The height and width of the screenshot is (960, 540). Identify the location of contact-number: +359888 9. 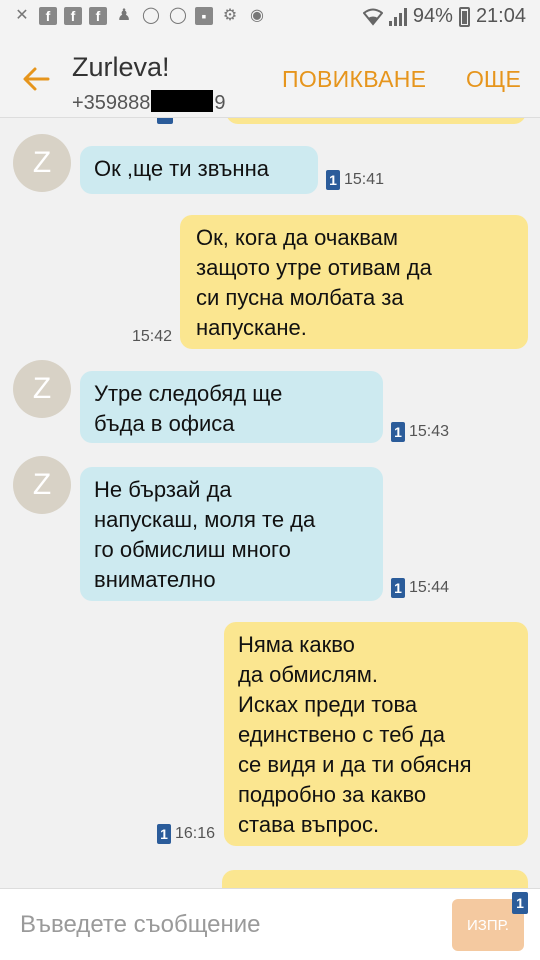
(149, 102).